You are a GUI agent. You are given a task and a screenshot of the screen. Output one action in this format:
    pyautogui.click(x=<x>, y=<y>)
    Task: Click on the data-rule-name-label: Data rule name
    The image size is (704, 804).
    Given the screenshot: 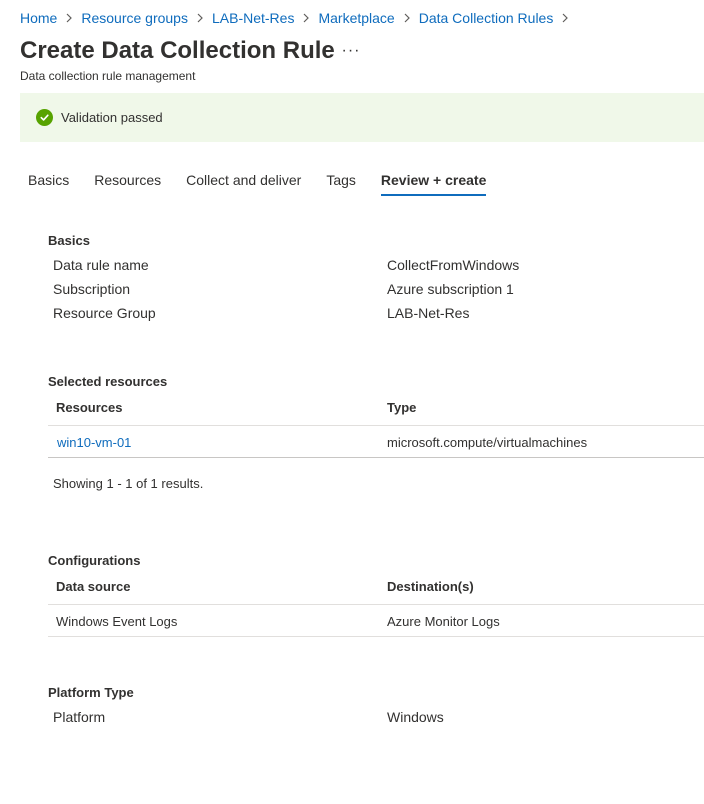 What is the action you would take?
    pyautogui.click(x=101, y=265)
    